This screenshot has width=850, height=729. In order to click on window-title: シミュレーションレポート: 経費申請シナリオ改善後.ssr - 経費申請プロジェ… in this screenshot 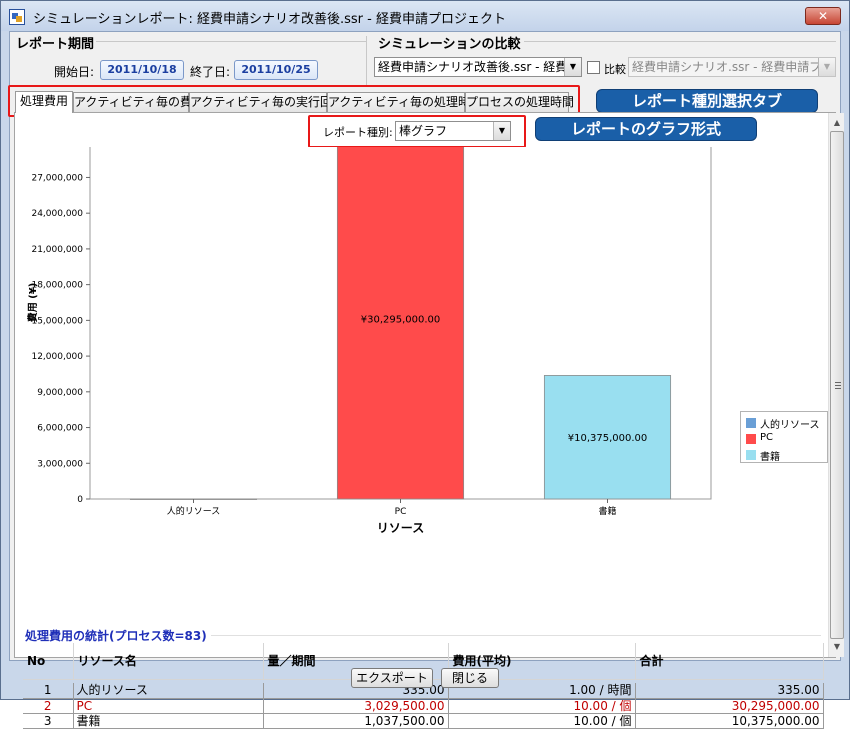, I will do `click(269, 19)`.